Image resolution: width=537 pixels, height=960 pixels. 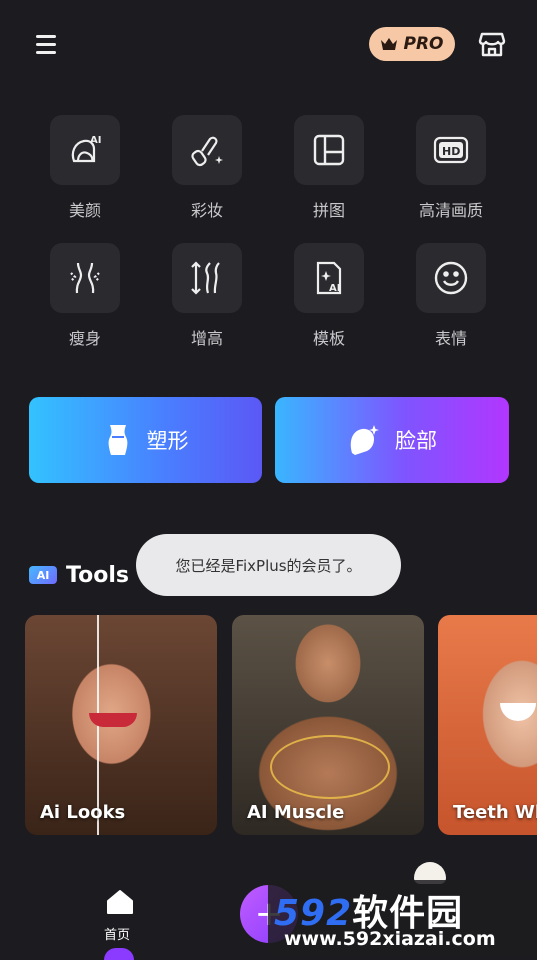 What do you see at coordinates (85, 150) in the screenshot?
I see `ai-face-icon: AI` at bounding box center [85, 150].